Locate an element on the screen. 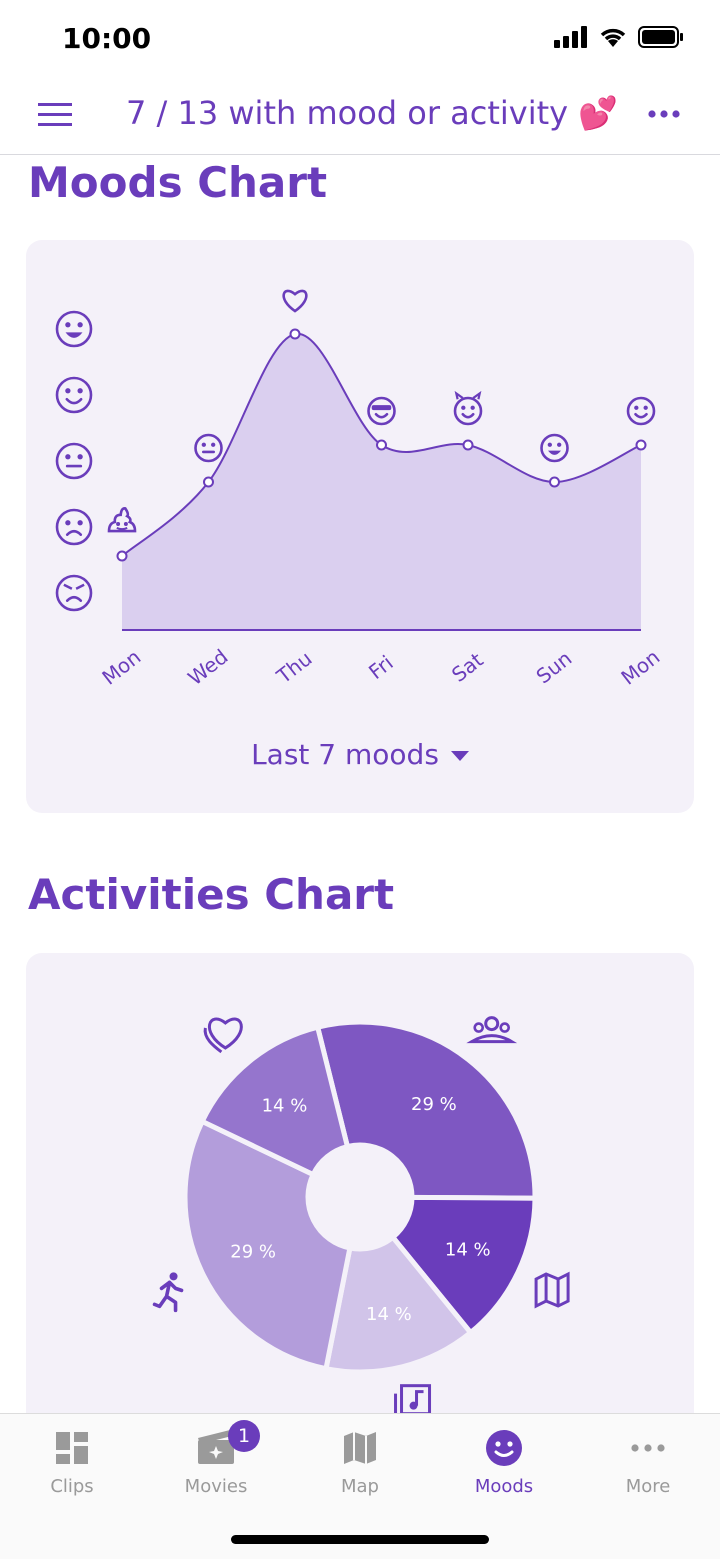 The height and width of the screenshot is (1559, 720). tab-more: More is located at coordinates (648, 1464).